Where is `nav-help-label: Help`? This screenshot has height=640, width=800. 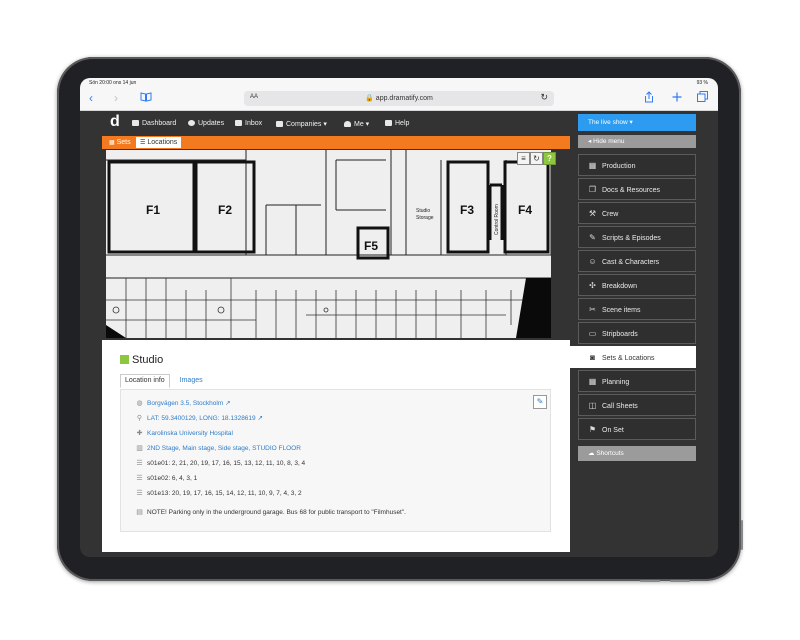 nav-help-label: Help is located at coordinates (402, 123).